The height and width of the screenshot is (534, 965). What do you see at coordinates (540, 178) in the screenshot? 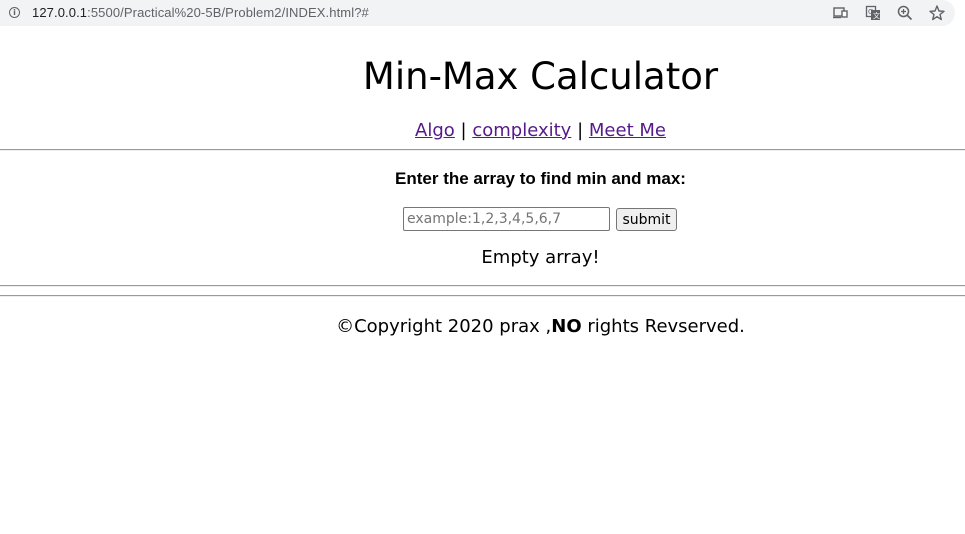
I see `array-prompt-label: Enter the array to find min and max:` at bounding box center [540, 178].